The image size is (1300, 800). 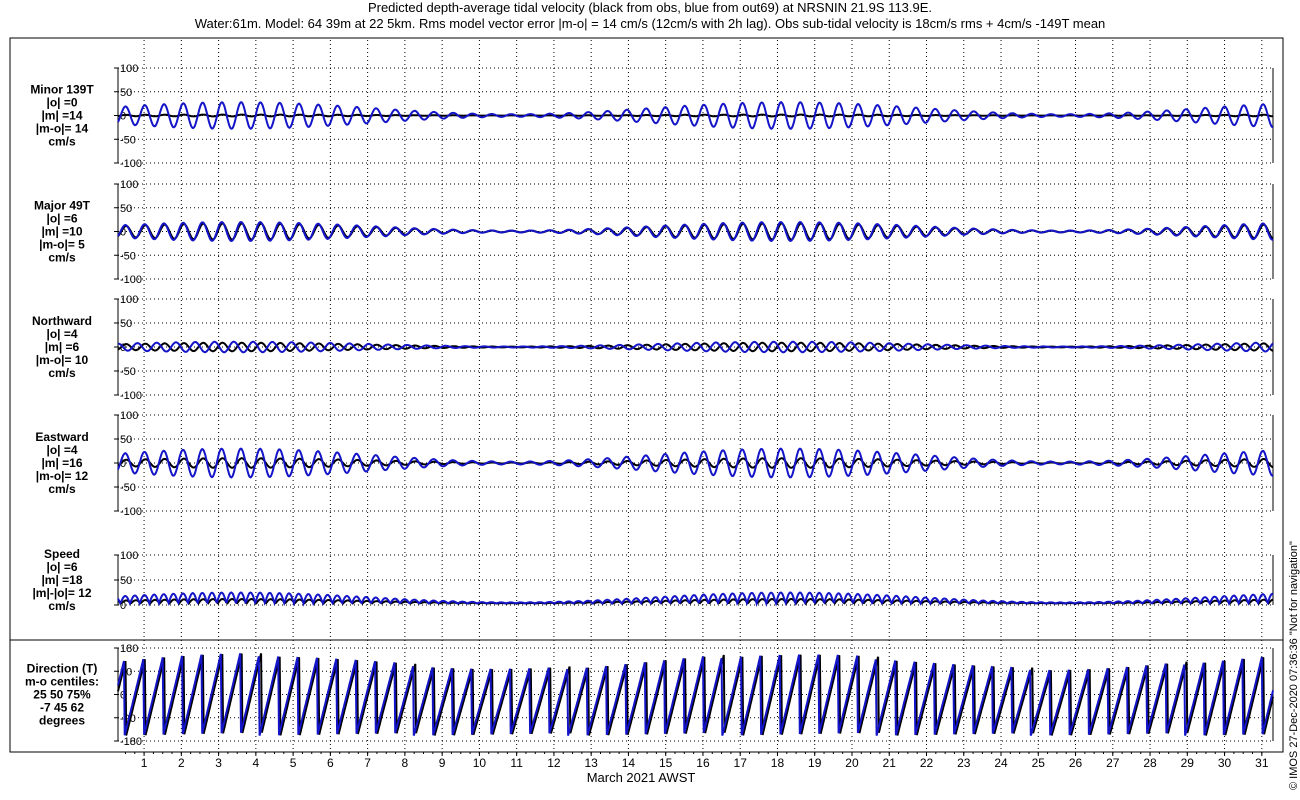 What do you see at coordinates (516, 763) in the screenshot?
I see `x-tick-label: 11` at bounding box center [516, 763].